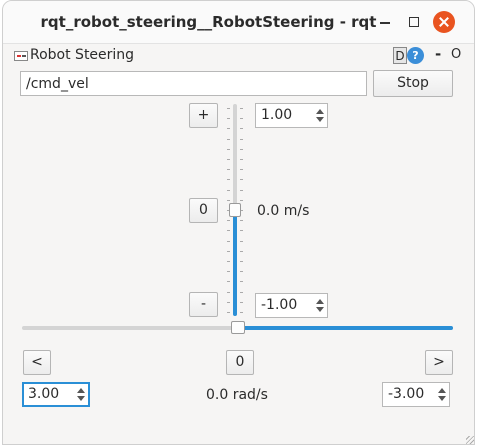 The height and width of the screenshot is (447, 477). What do you see at coordinates (406, 394) in the screenshot?
I see `angular-min-value: -3.00` at bounding box center [406, 394].